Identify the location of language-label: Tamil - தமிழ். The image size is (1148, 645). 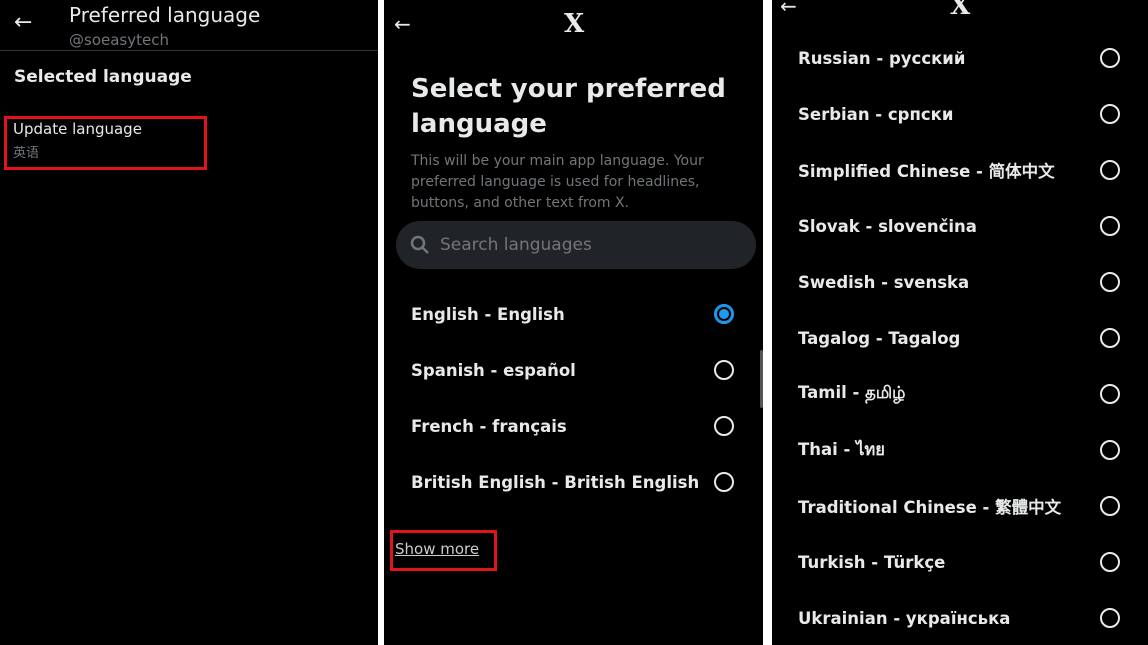
(852, 392).